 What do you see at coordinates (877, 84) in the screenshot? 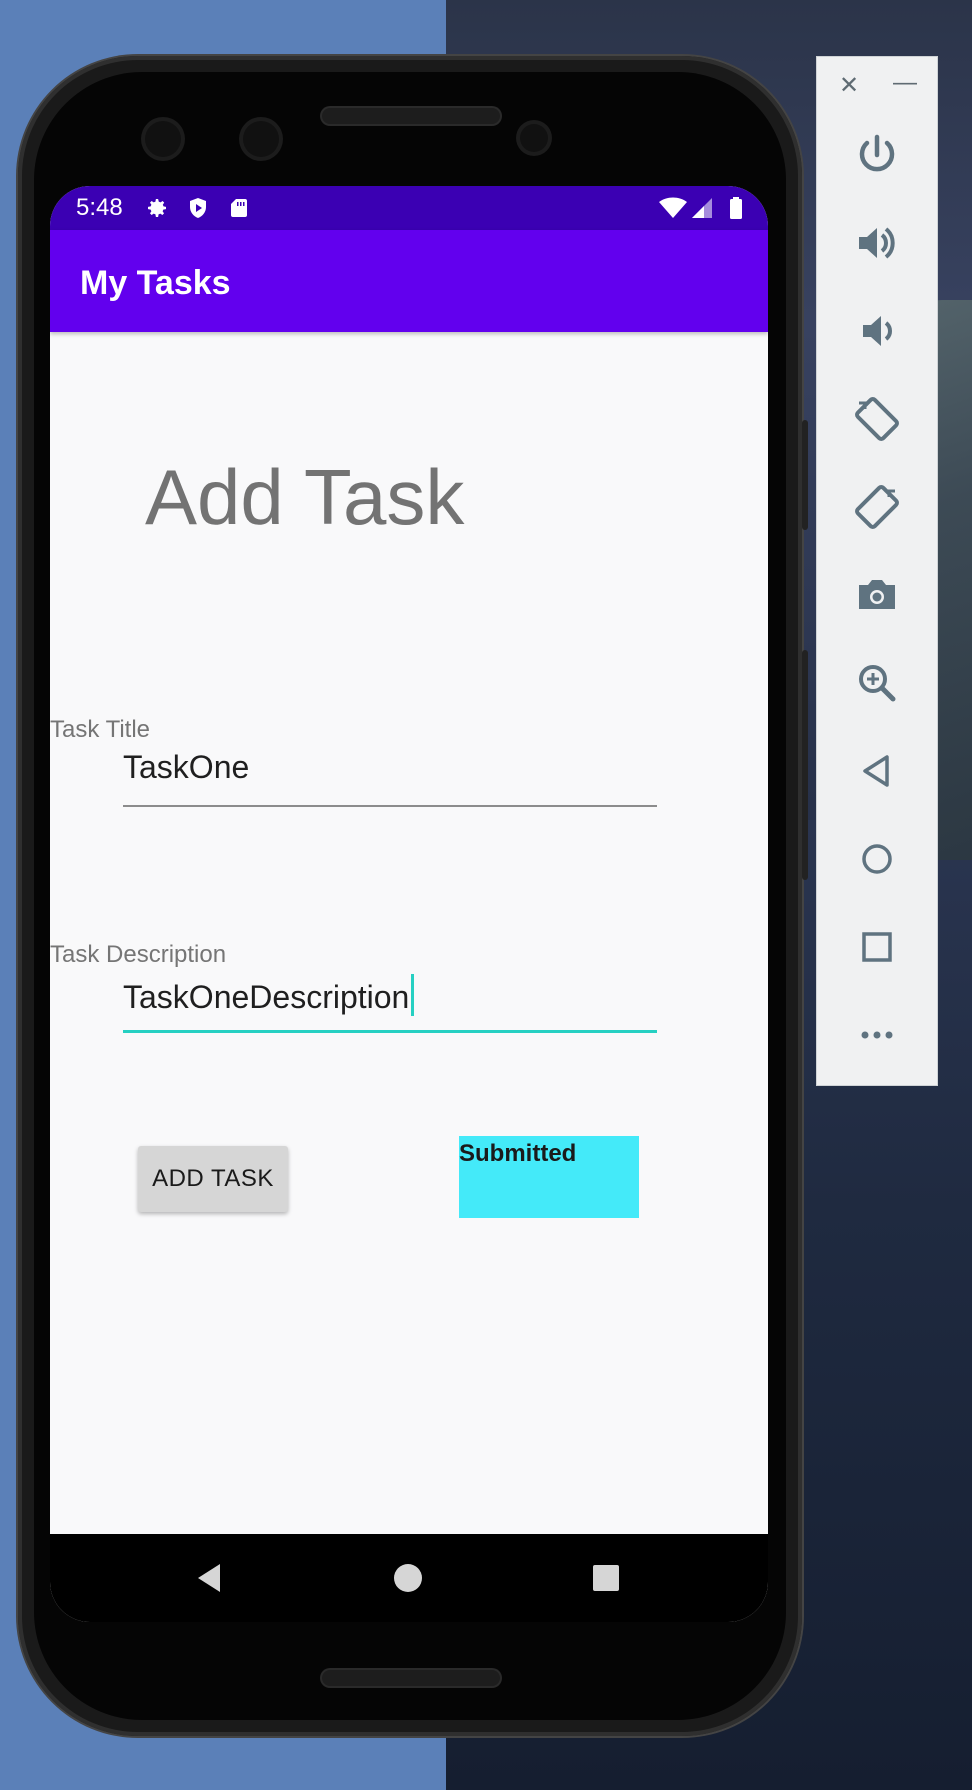
I see `emulator-toolbar-header: ✕ —` at bounding box center [877, 84].